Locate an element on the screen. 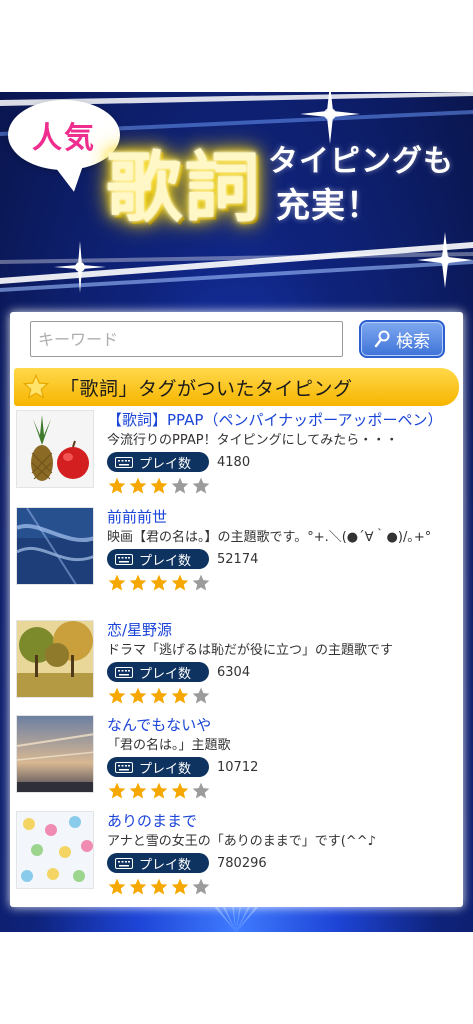  banner-subtitle-line1: タイピングも is located at coordinates (361, 161).